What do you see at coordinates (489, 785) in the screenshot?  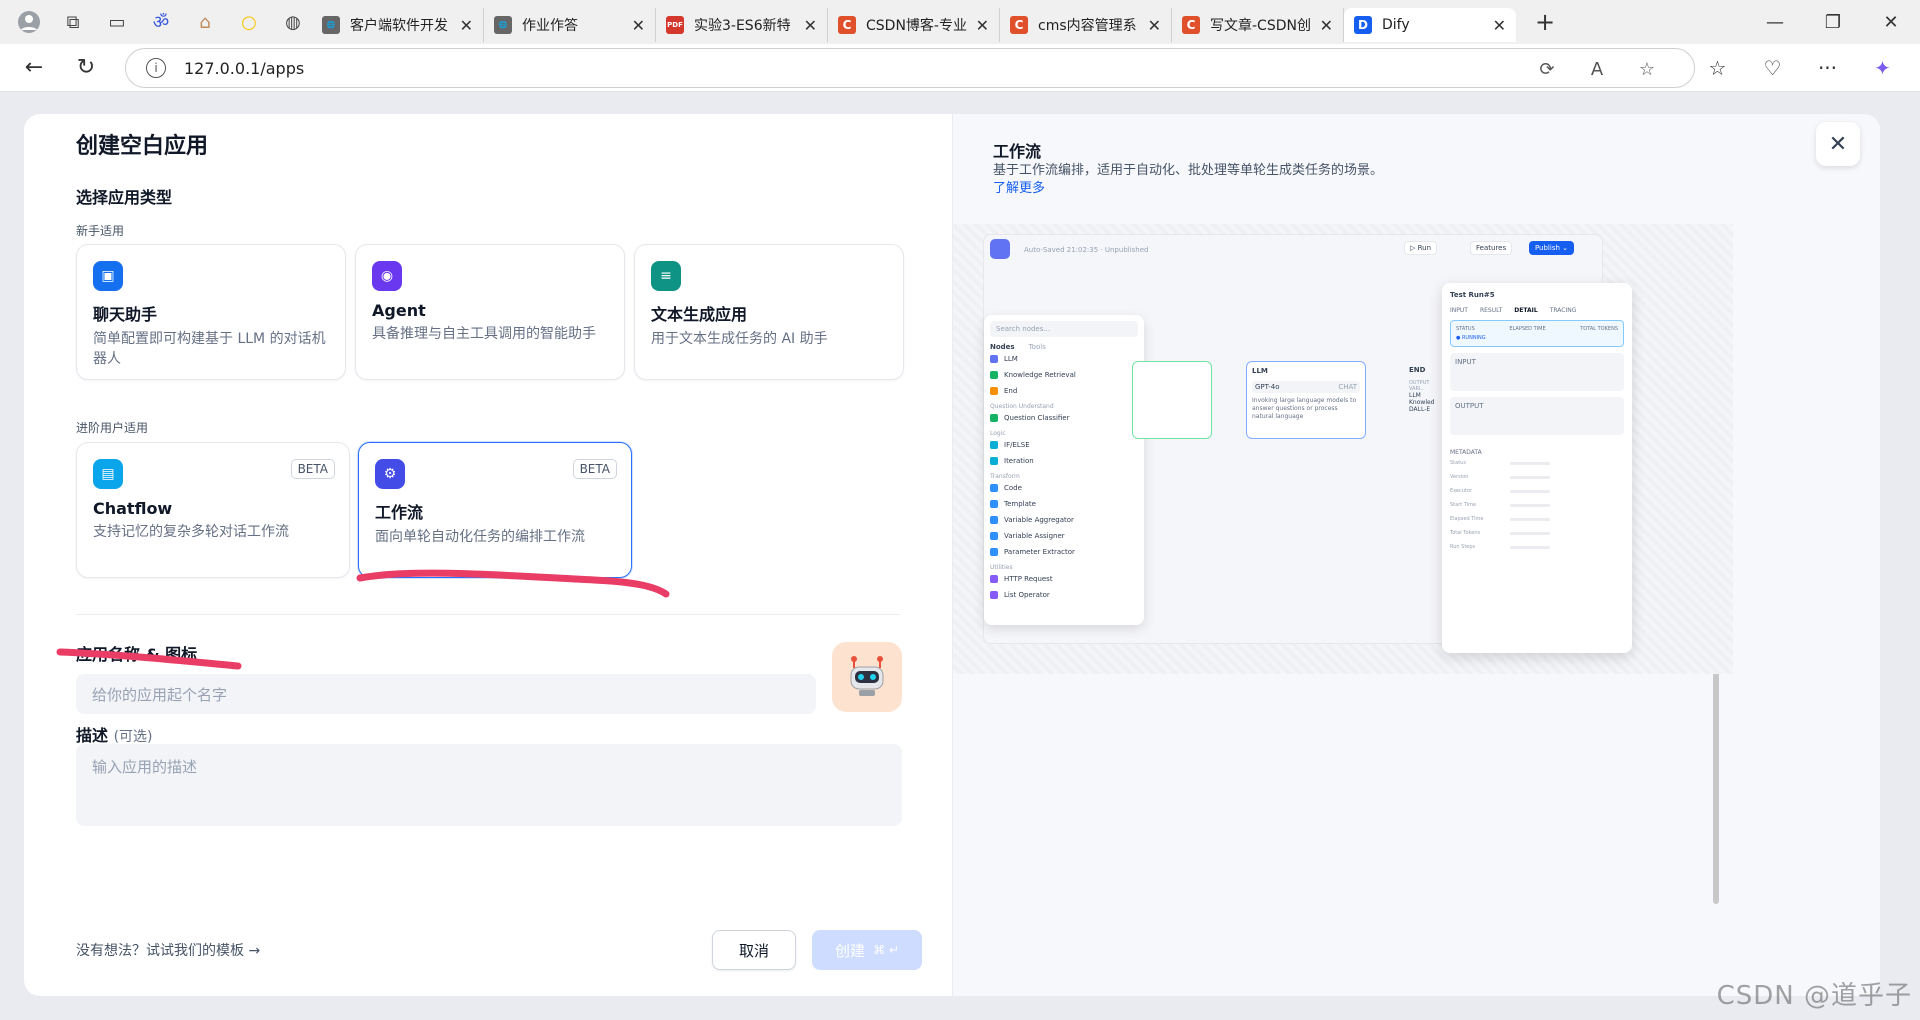 I see `app-description-textarea: 输入应用的描述` at bounding box center [489, 785].